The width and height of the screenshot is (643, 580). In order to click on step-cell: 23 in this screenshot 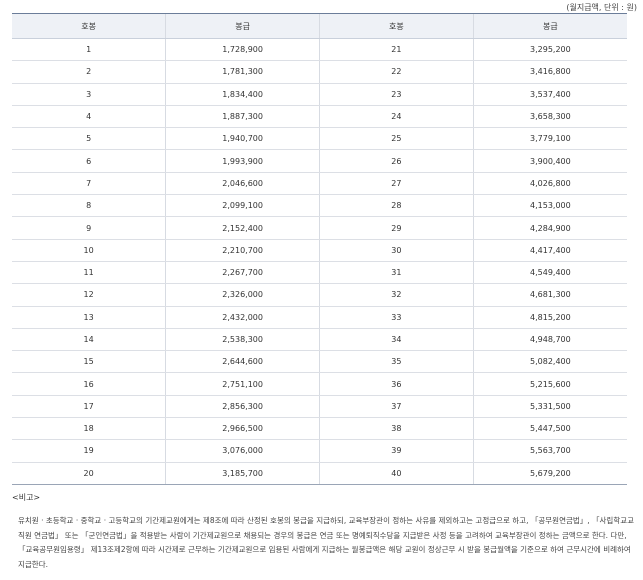, I will do `click(396, 94)`.